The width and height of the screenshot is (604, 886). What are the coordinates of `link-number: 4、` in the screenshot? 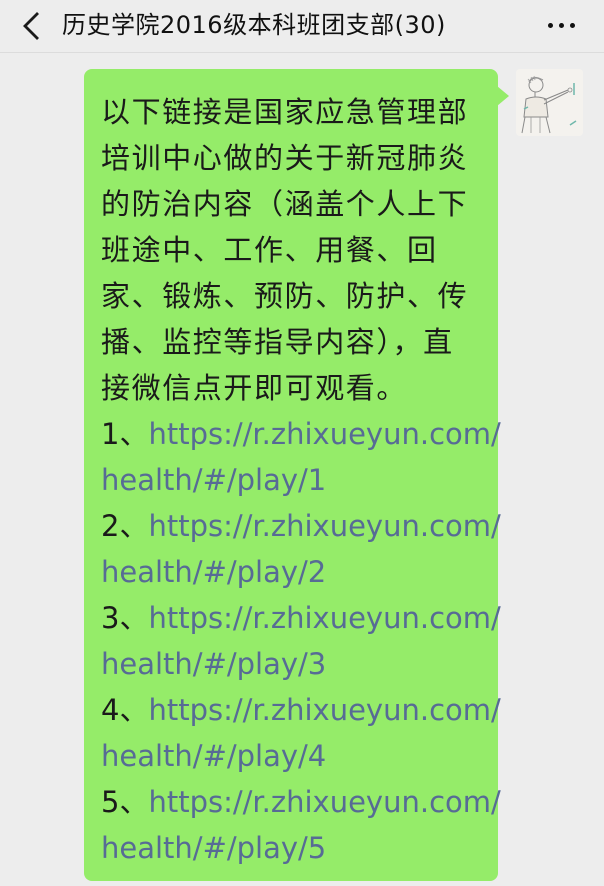 It's located at (125, 710).